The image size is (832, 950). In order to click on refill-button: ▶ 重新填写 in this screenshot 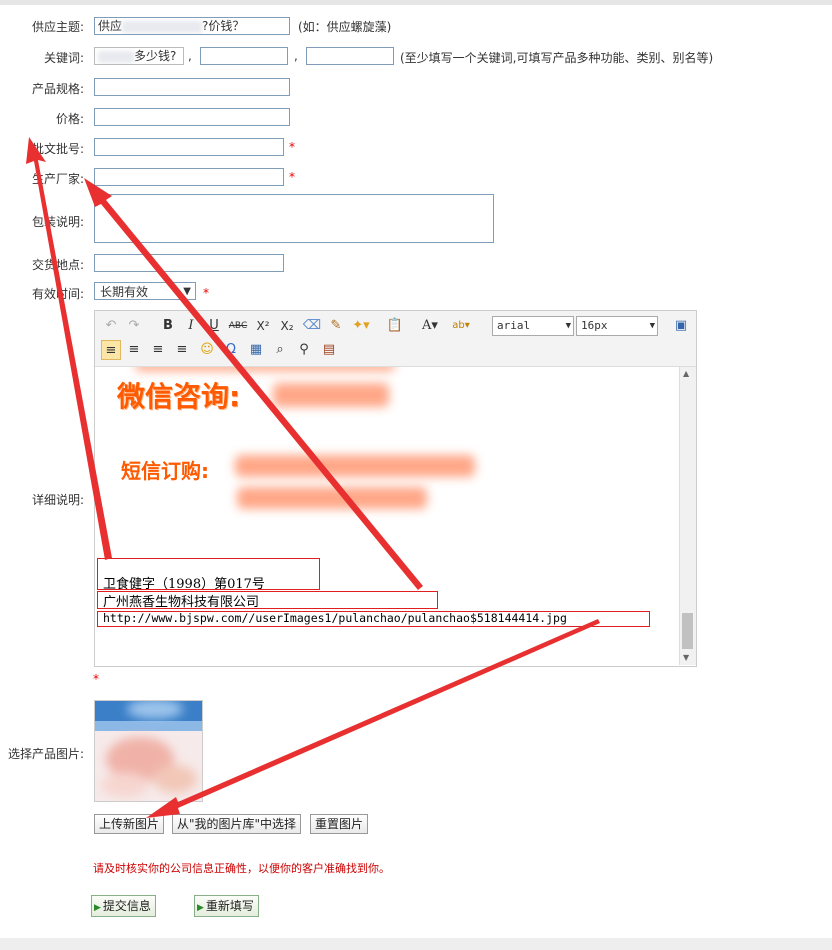, I will do `click(226, 906)`.